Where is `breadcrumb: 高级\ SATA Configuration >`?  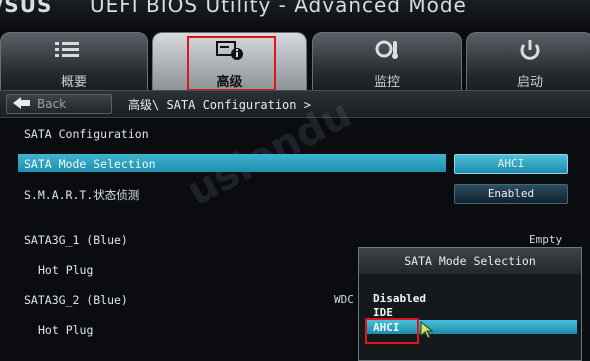 breadcrumb: 高级\ SATA Configuration > is located at coordinates (219, 105).